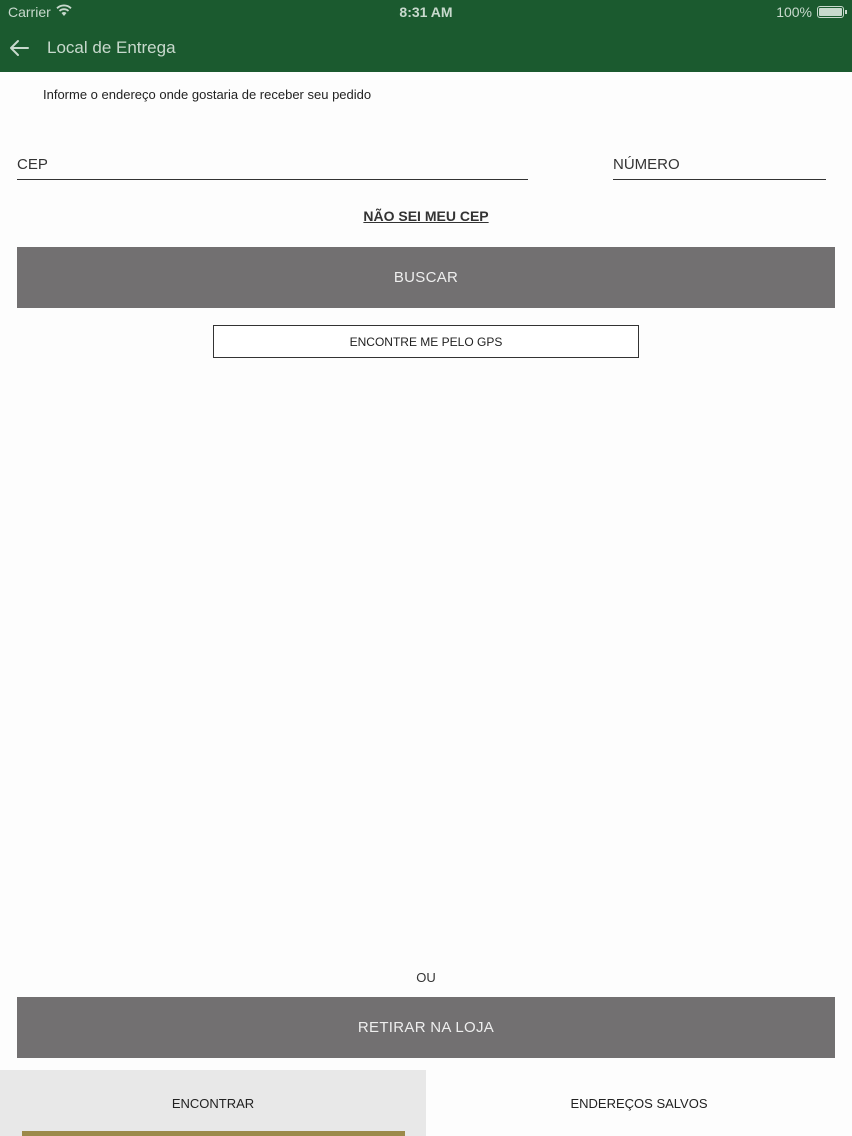  Describe the element at coordinates (426, 977) in the screenshot. I see `or-separator: OU` at that location.